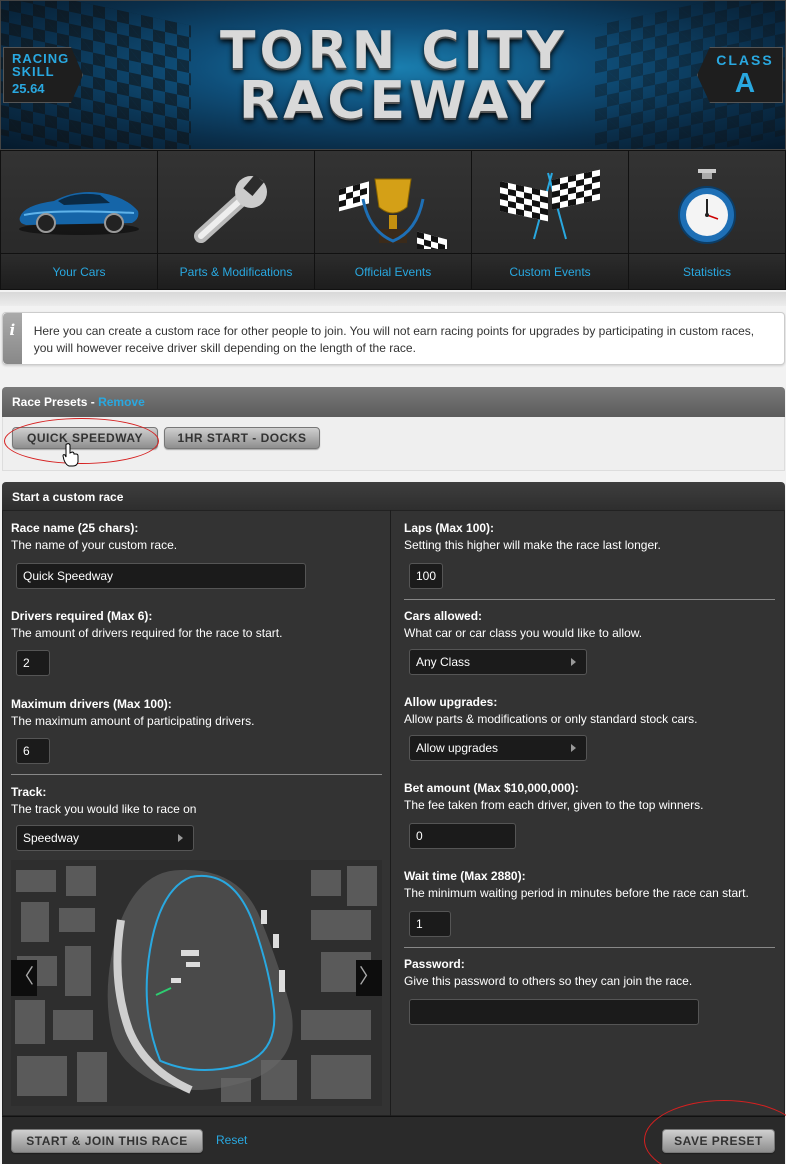 This screenshot has height=1164, width=786. I want to click on class-badge: CLASS A, so click(740, 75).